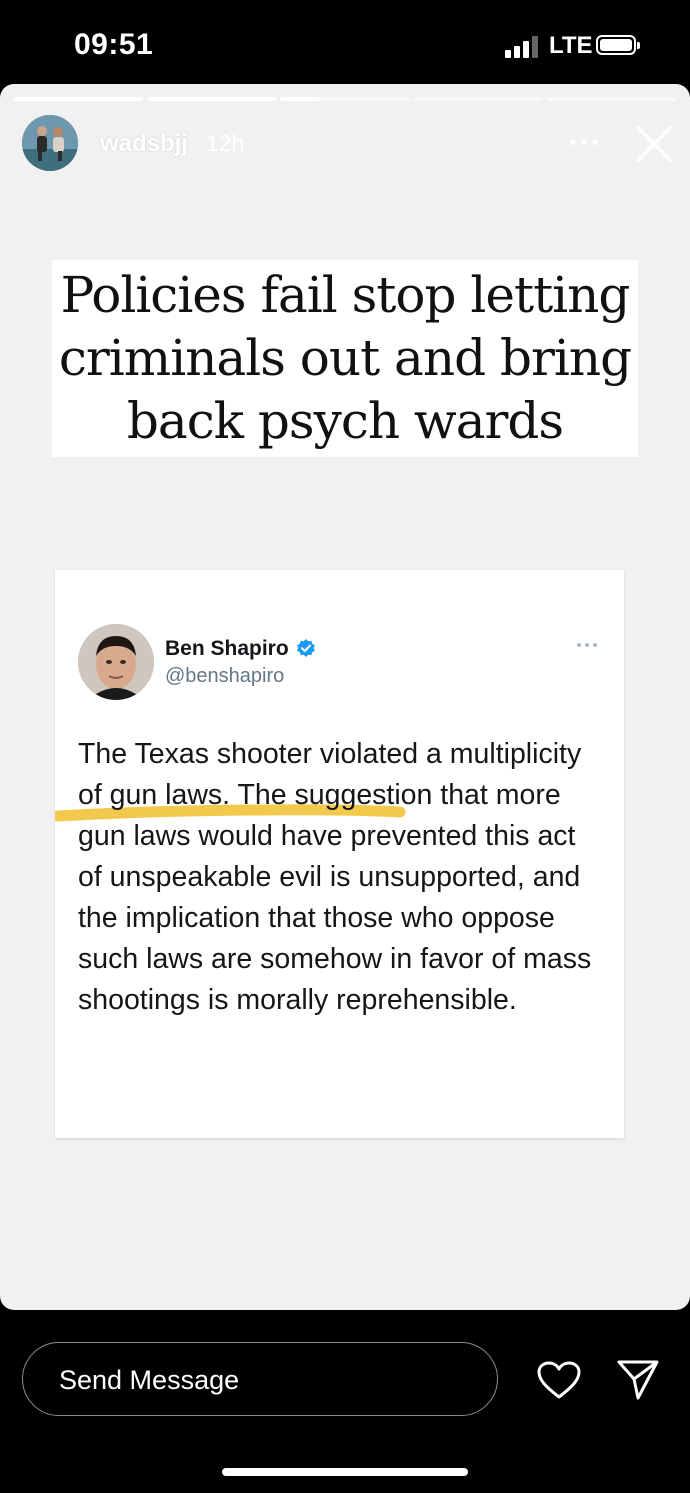  What do you see at coordinates (587, 644) in the screenshot?
I see `tweet-more-icon` at bounding box center [587, 644].